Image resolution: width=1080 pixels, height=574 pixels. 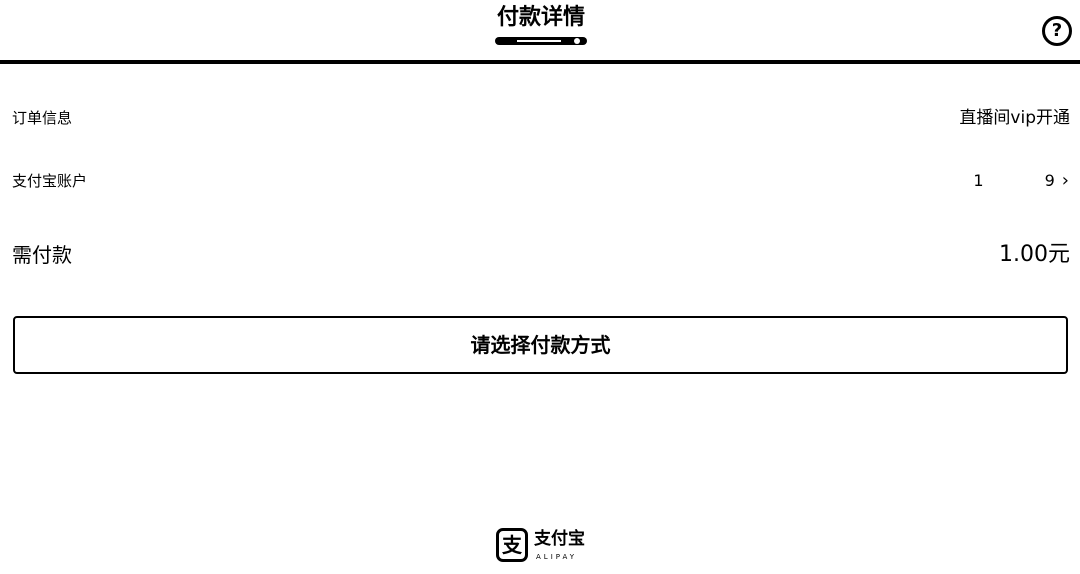 I want to click on page-title: 付款详情, so click(x=540, y=17).